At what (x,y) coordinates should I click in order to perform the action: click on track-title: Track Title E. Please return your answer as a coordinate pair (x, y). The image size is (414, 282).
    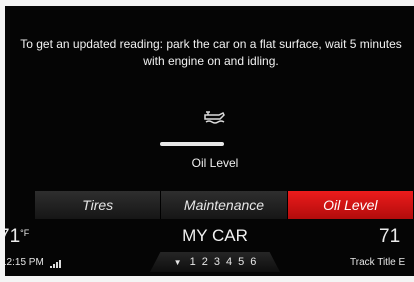
    Looking at the image, I should click on (377, 262).